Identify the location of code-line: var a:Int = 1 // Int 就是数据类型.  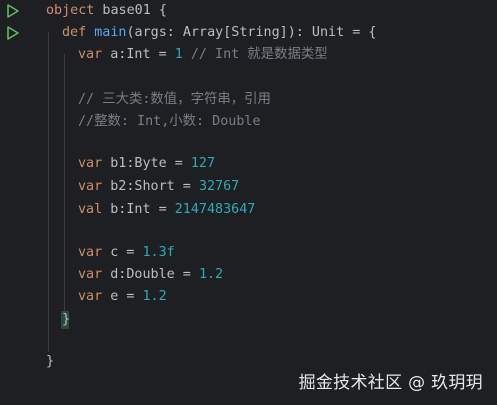
(203, 54).